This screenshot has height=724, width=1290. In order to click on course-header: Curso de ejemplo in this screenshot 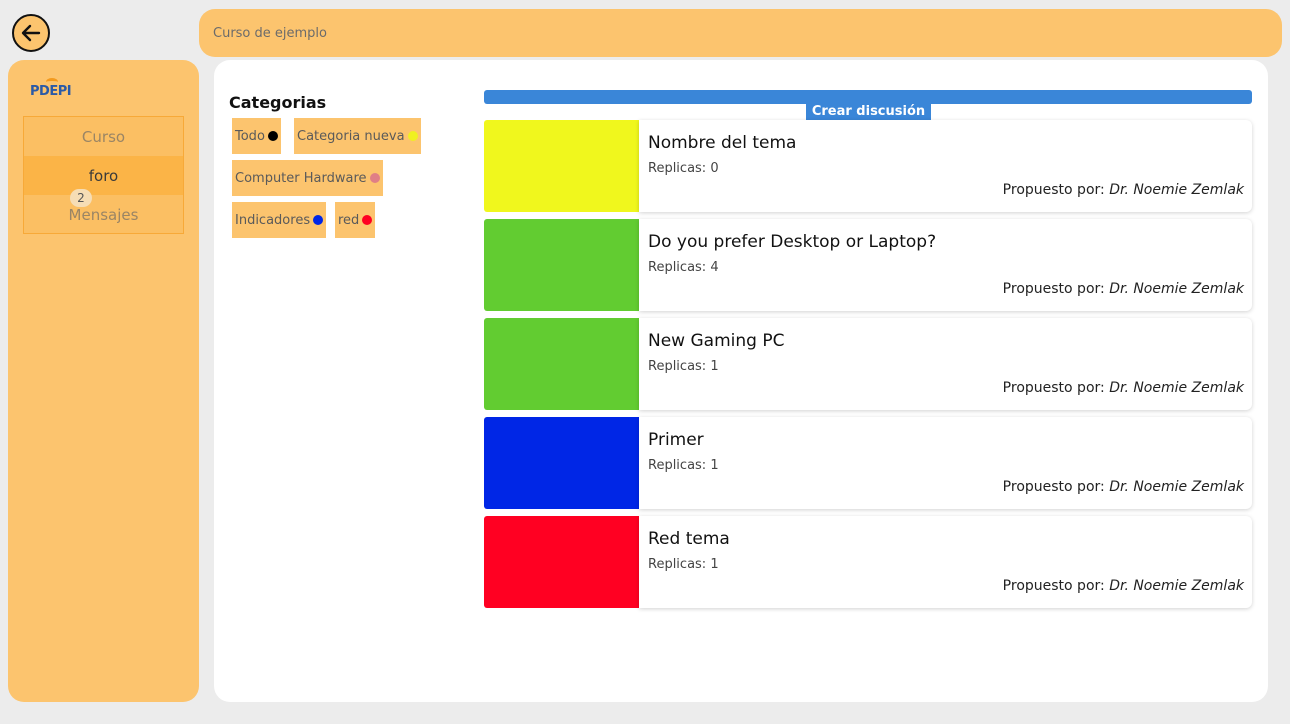, I will do `click(740, 33)`.